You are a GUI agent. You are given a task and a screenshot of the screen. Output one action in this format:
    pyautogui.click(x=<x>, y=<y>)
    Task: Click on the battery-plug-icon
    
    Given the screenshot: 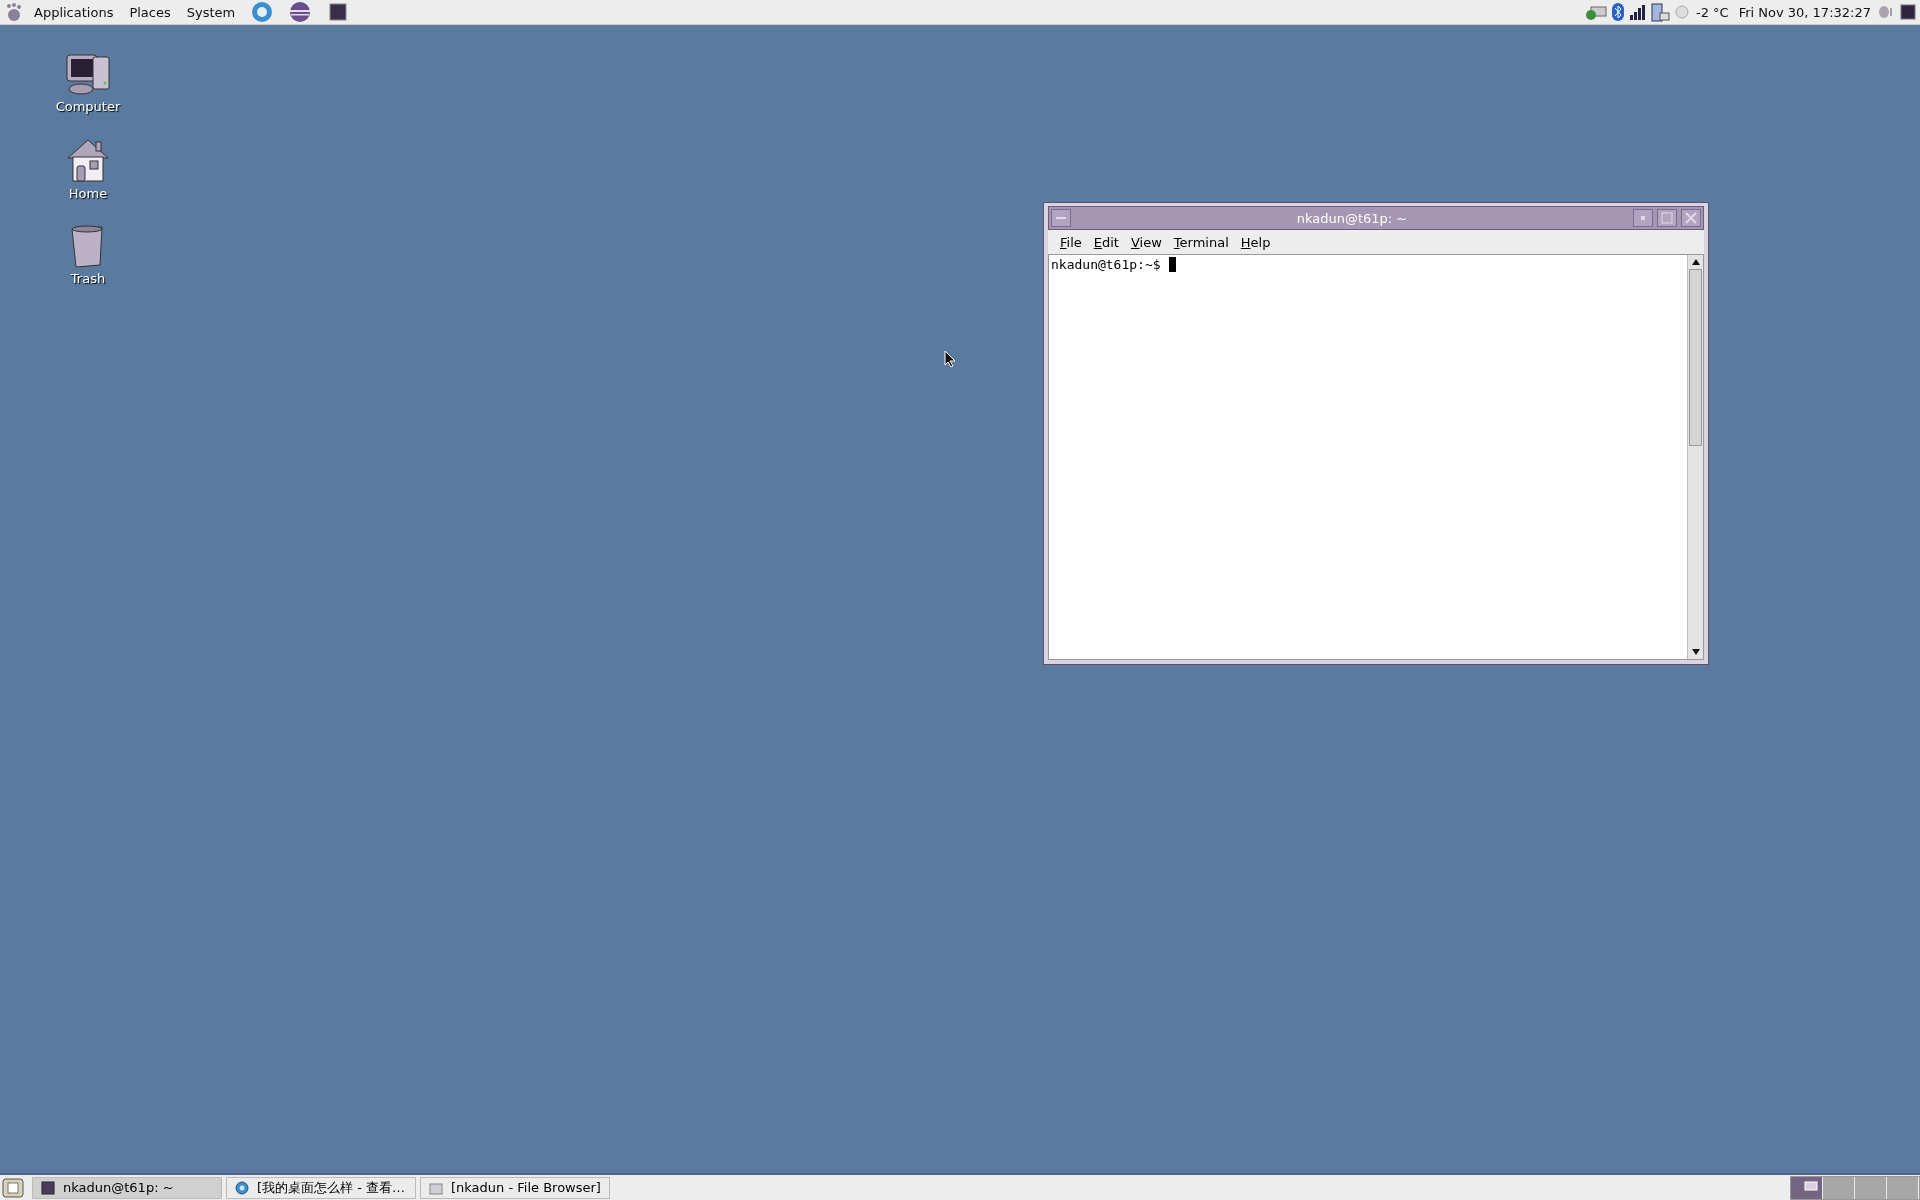 What is the action you would take?
    pyautogui.click(x=1661, y=12)
    